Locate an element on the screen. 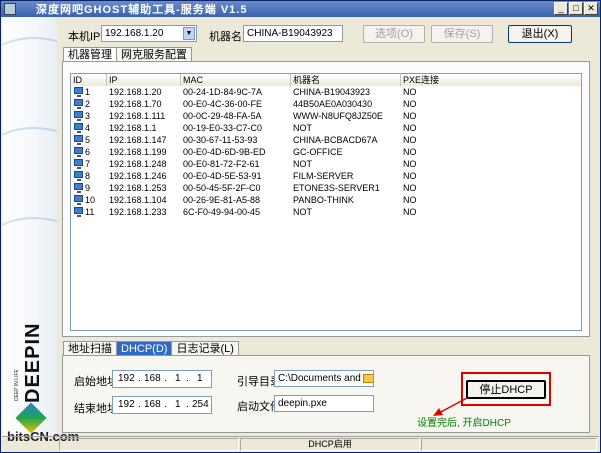 The height and width of the screenshot is (453, 601). column-header-ip: IP is located at coordinates (144, 80).